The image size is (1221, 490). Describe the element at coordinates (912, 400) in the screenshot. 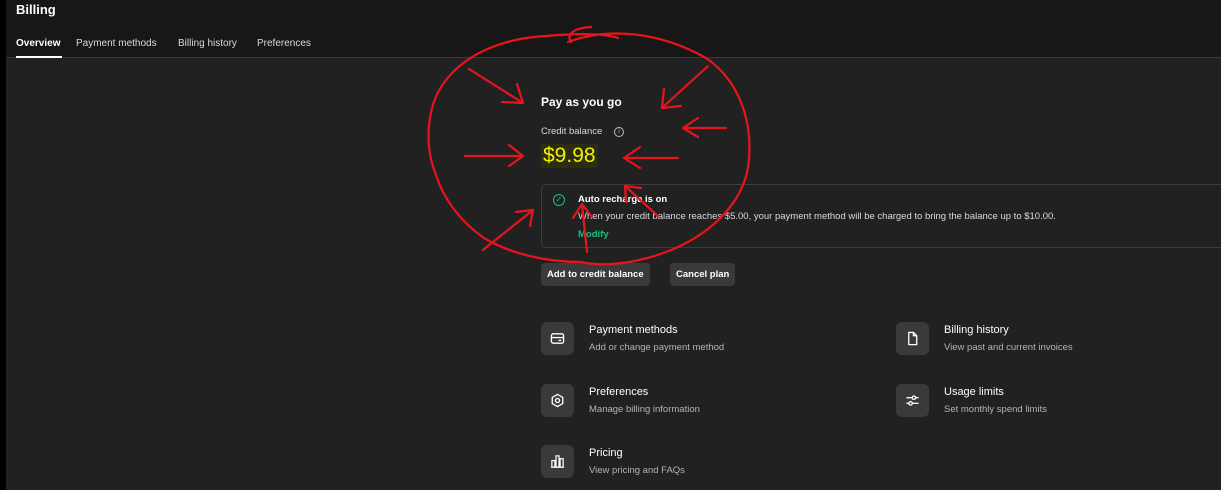

I see `sliders-icon` at that location.